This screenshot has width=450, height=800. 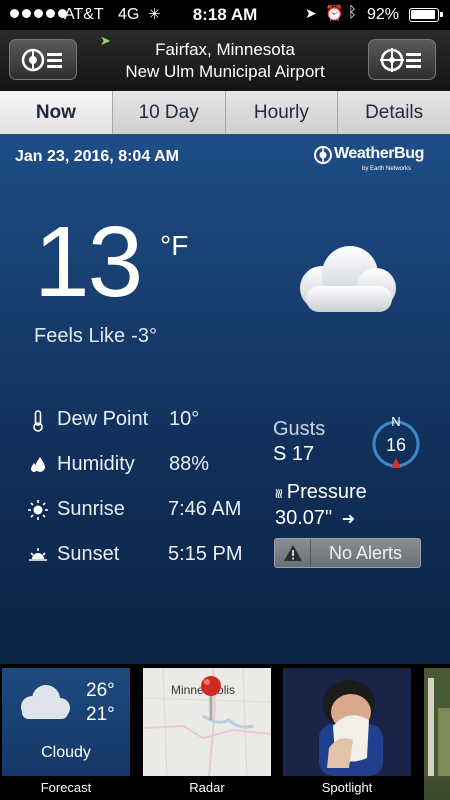 What do you see at coordinates (174, 245) in the screenshot?
I see `temperature-unit: °F` at bounding box center [174, 245].